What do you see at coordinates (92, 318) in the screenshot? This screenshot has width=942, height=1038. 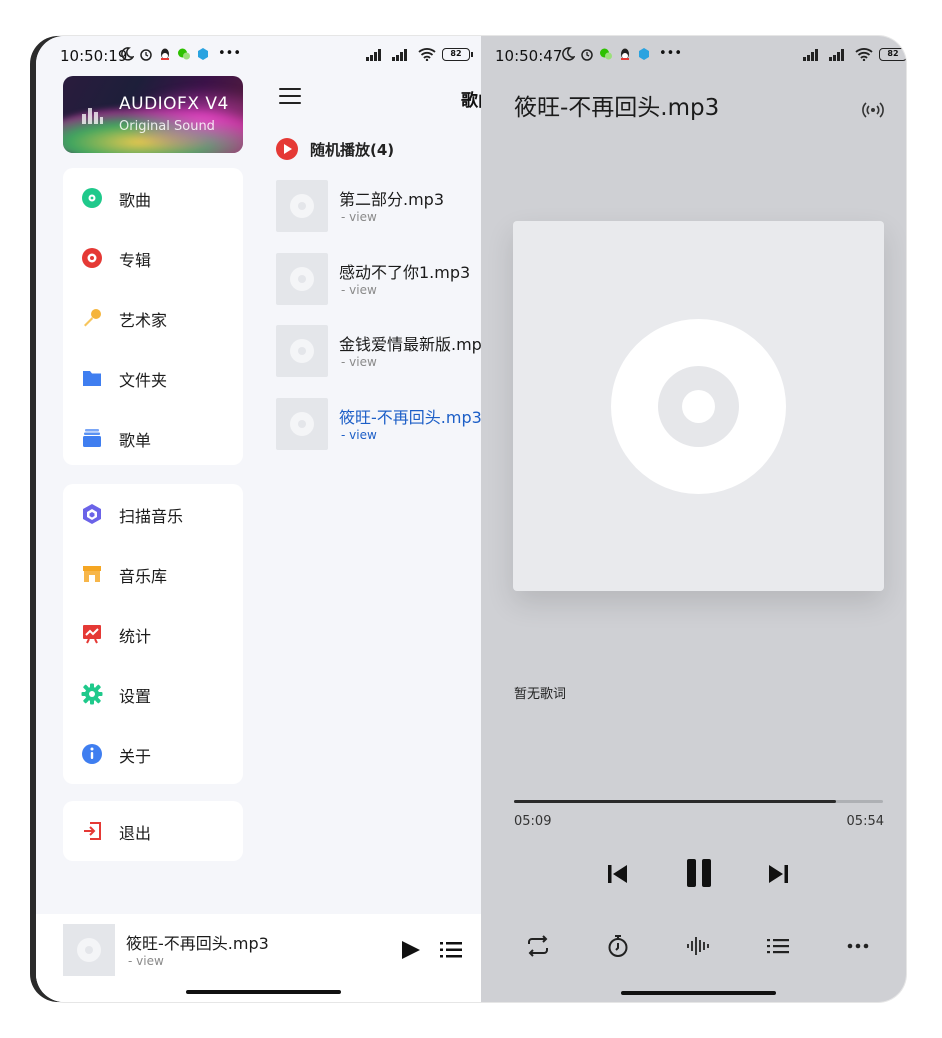 I see `microphone-icon` at bounding box center [92, 318].